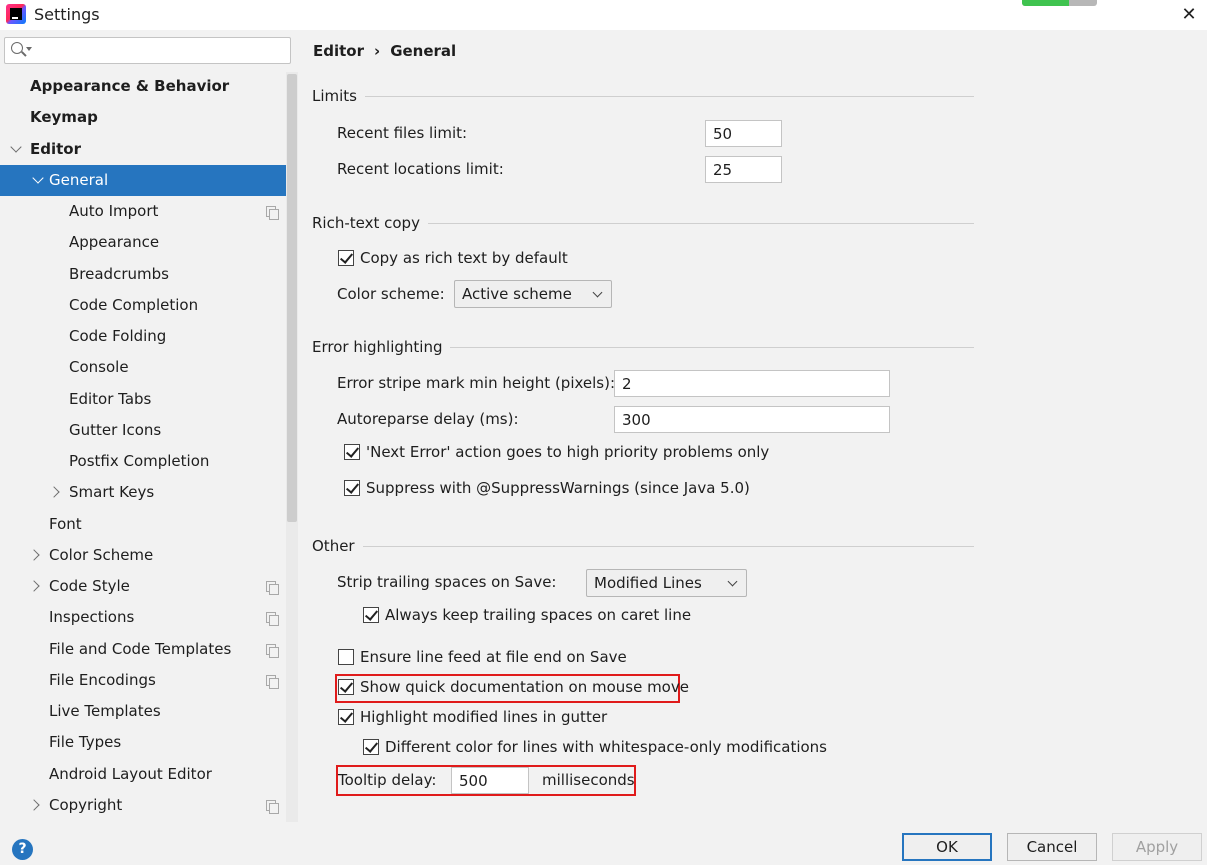  Describe the element at coordinates (89, 586) in the screenshot. I see `tree-item-label: Code Style` at that location.